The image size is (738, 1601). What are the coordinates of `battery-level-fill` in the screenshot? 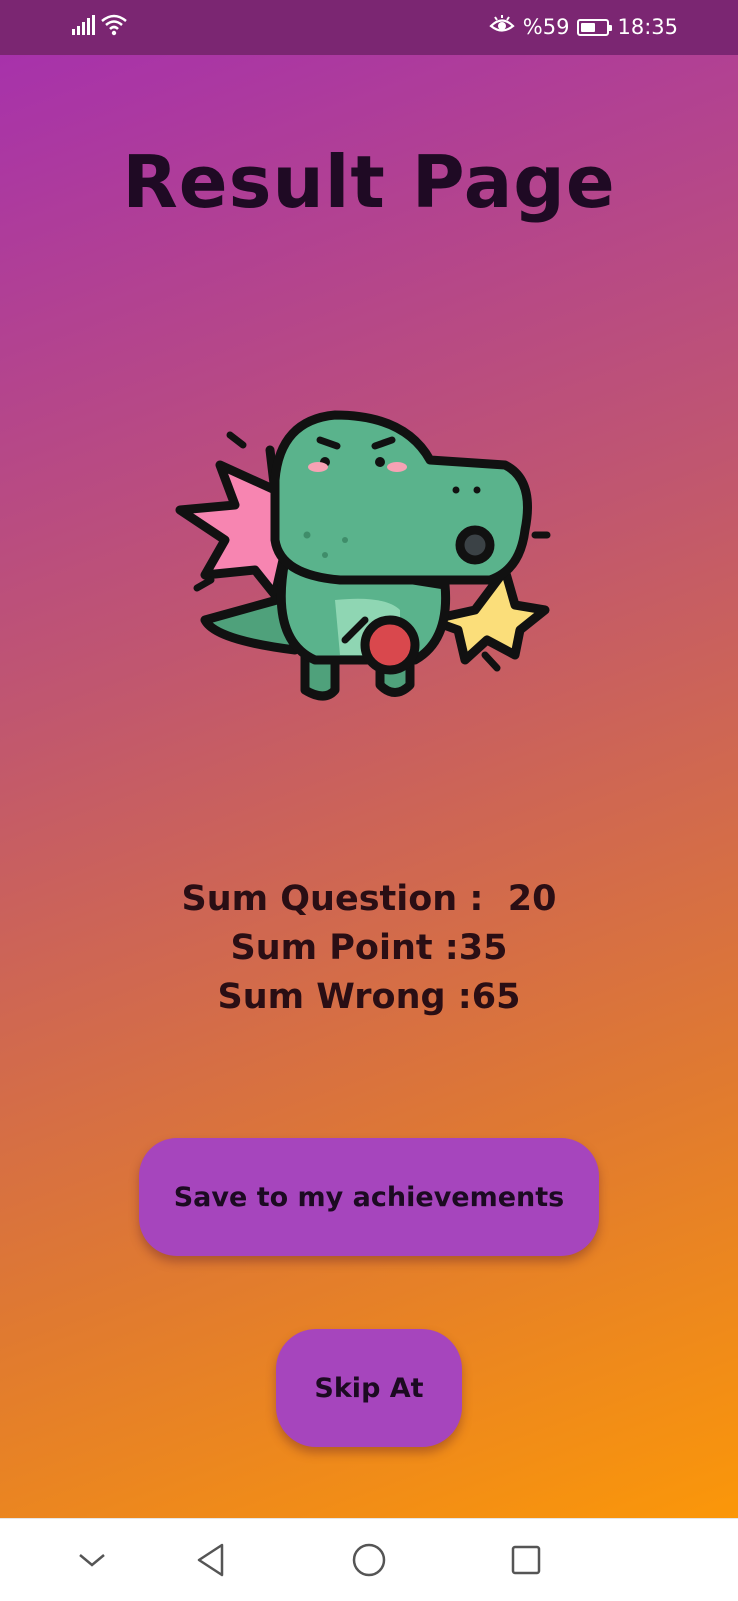 It's located at (588, 27).